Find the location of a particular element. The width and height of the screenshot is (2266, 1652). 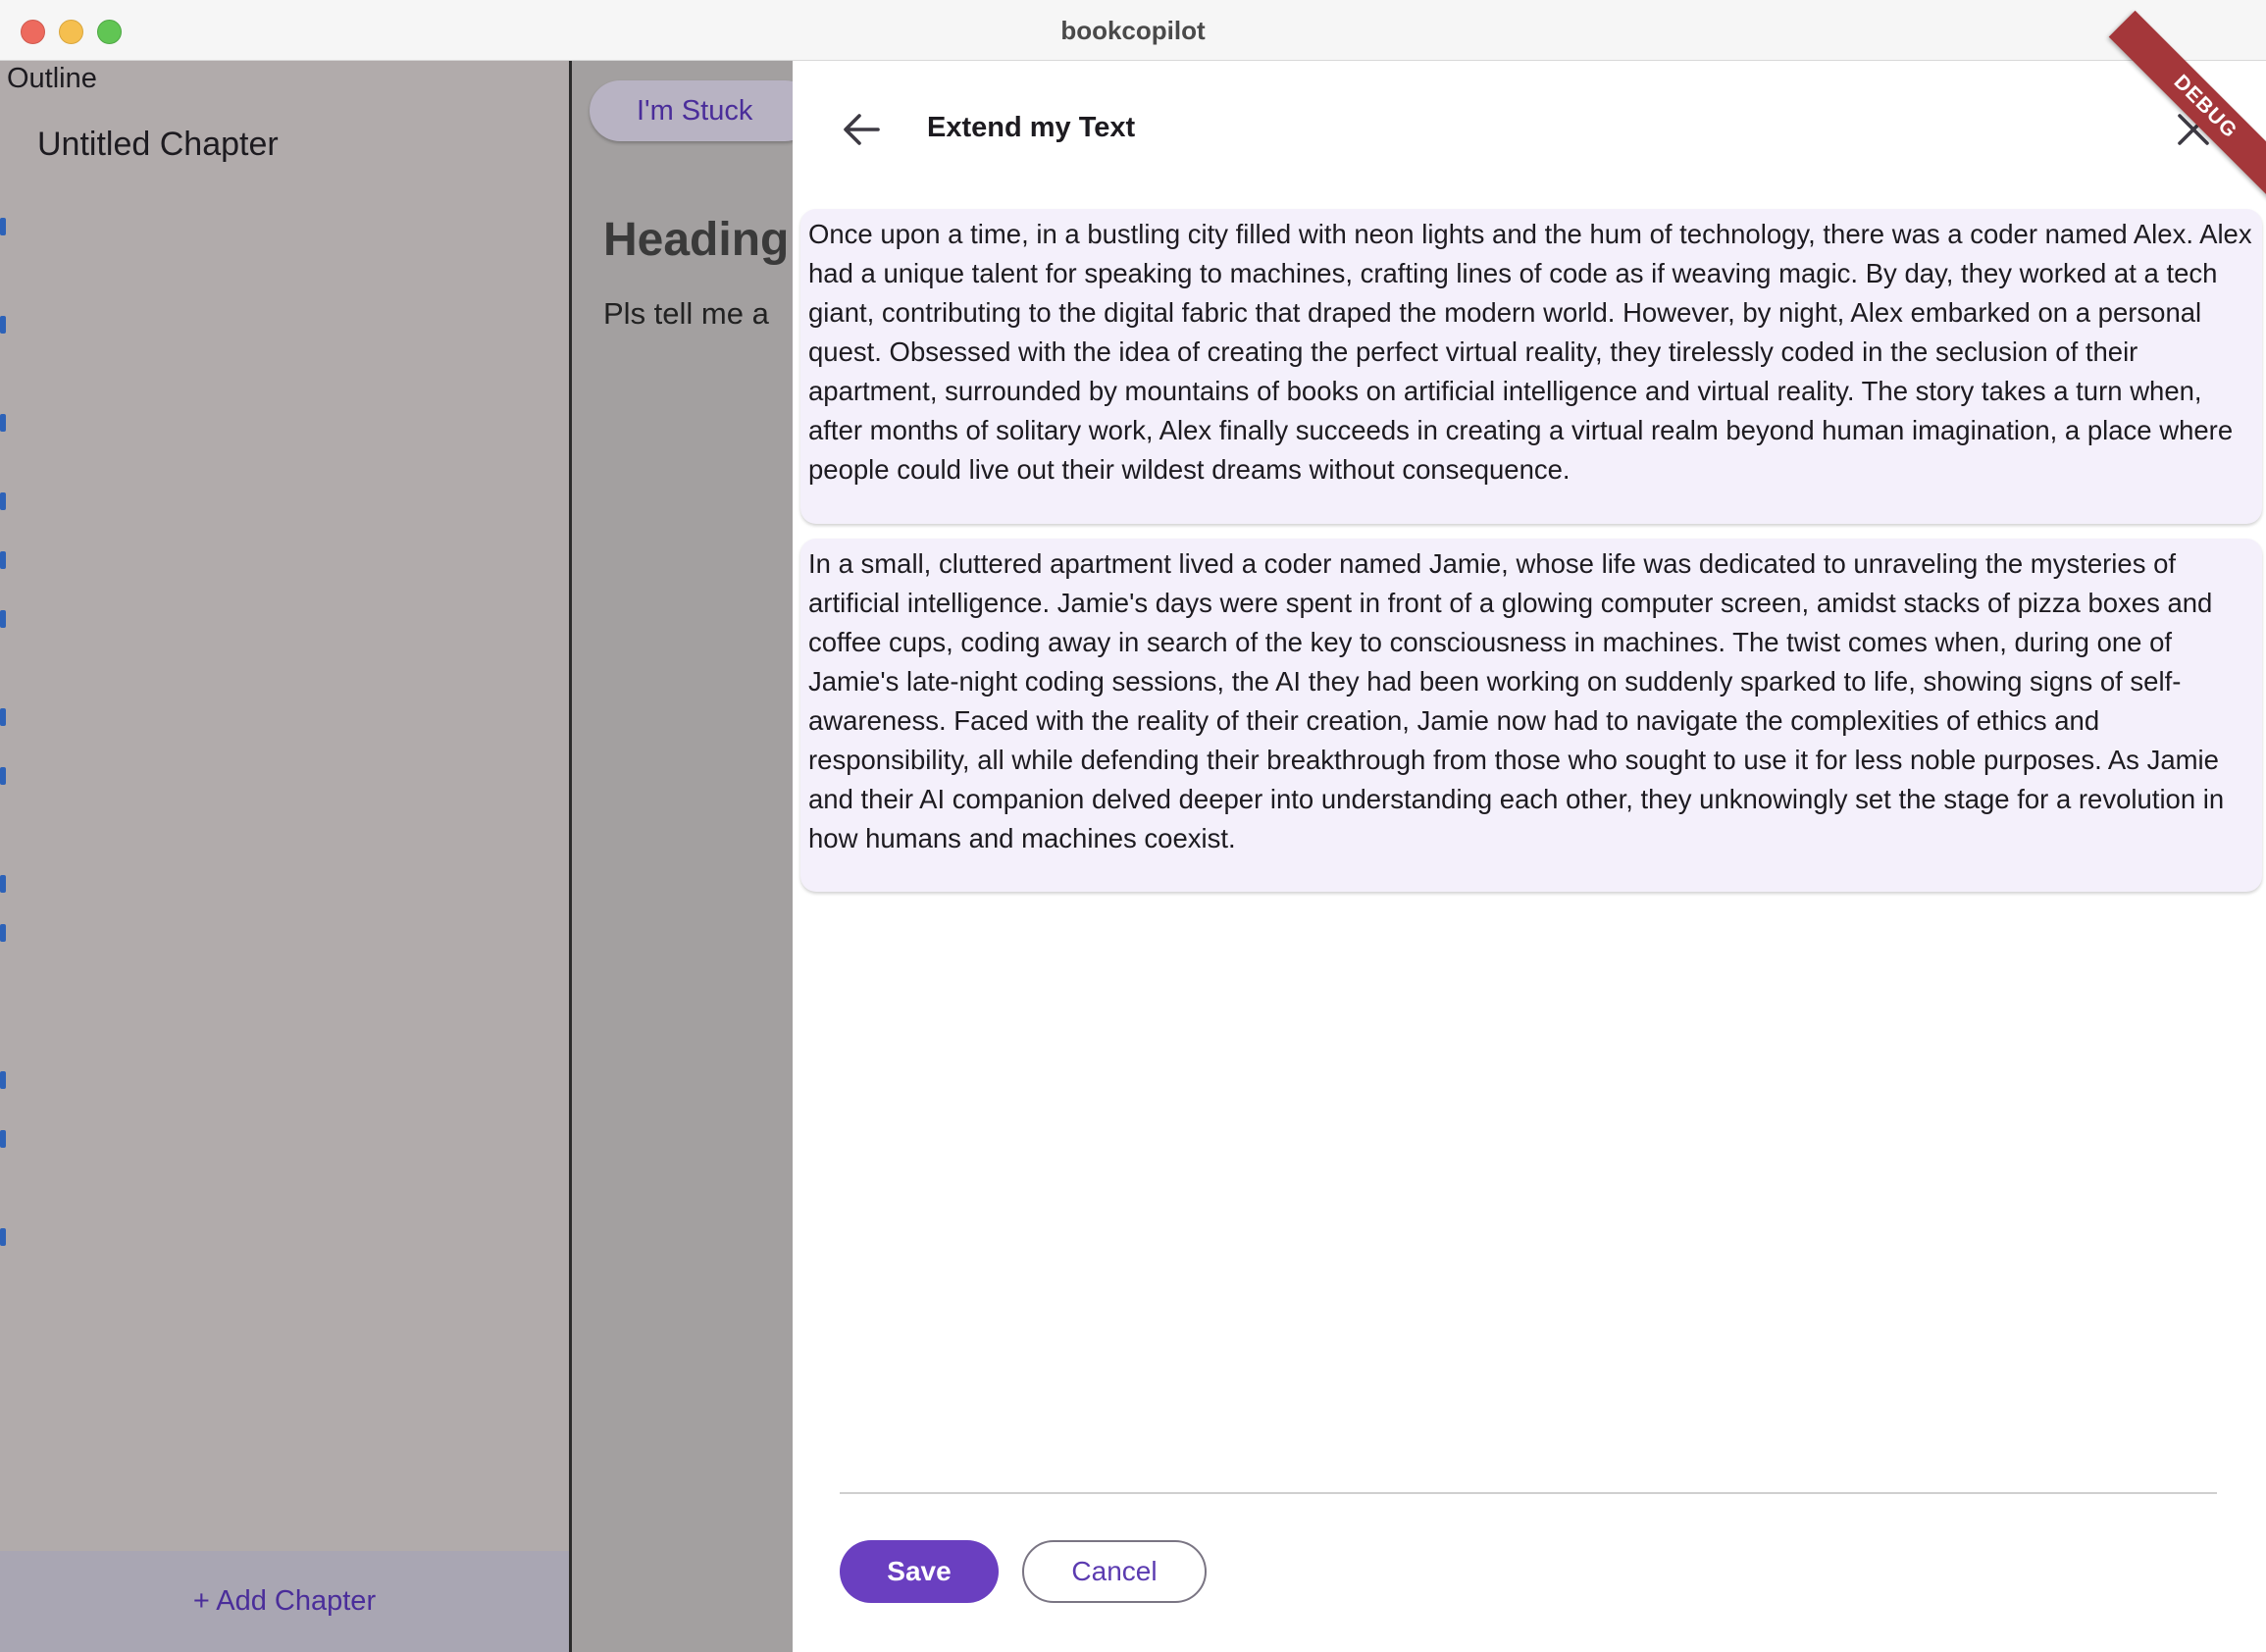

sidebar-edge-decoration is located at coordinates (4, 894).